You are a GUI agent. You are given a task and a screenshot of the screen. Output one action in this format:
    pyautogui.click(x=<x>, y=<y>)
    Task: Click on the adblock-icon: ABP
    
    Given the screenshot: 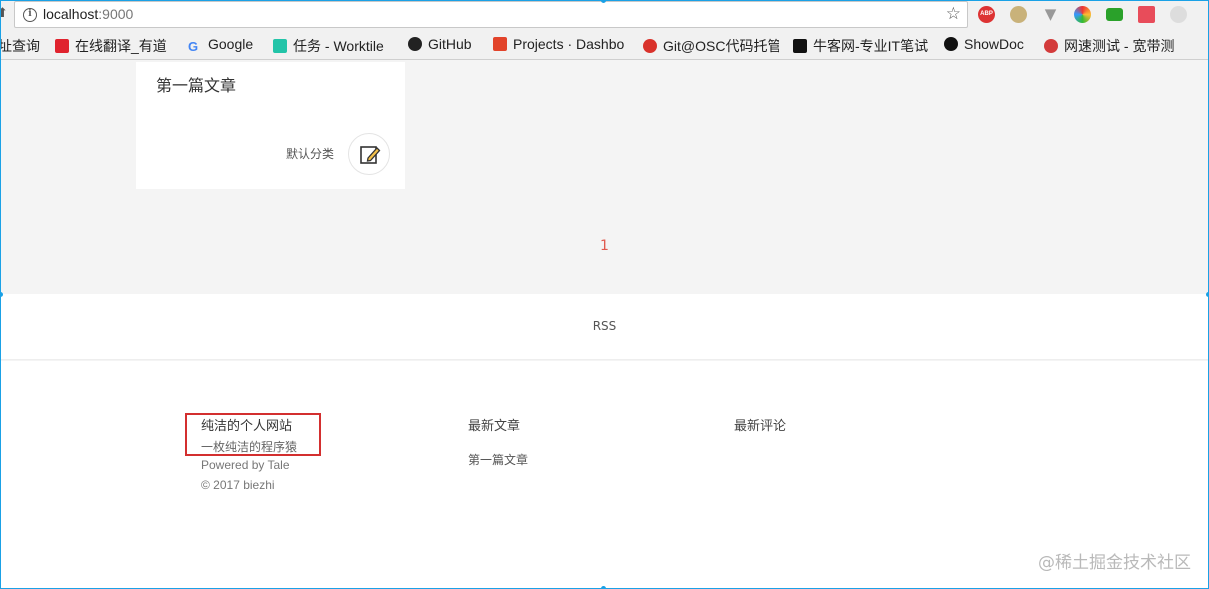 What is the action you would take?
    pyautogui.click(x=986, y=14)
    